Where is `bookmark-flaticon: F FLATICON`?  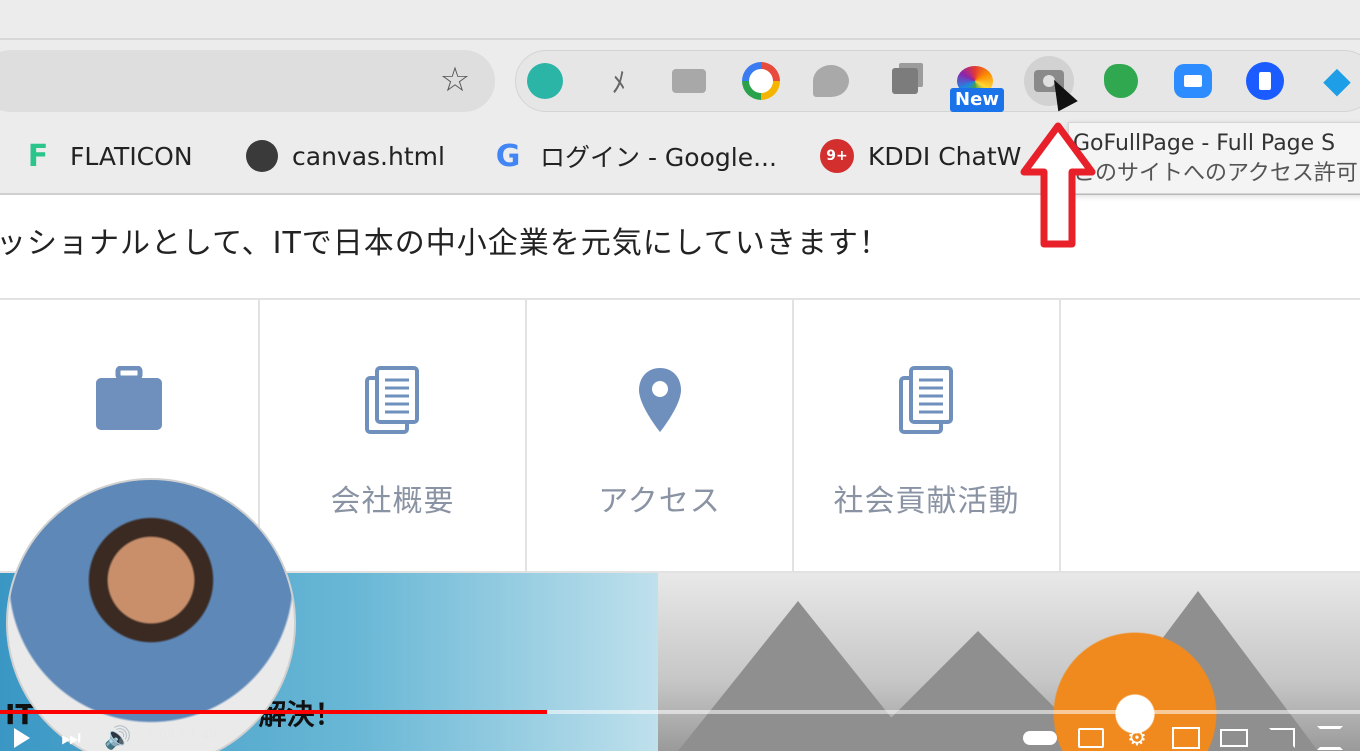 bookmark-flaticon: F FLATICON is located at coordinates (106, 156).